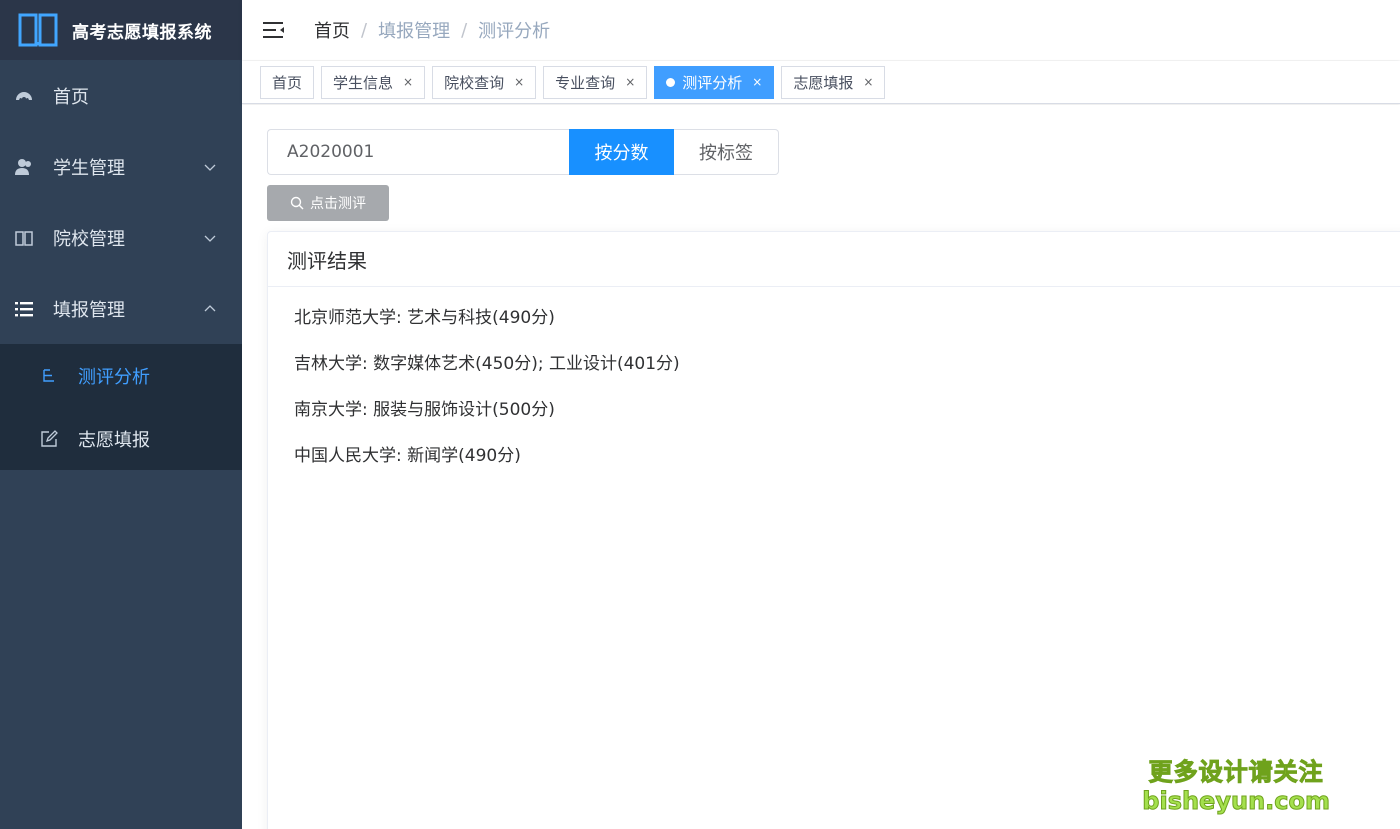 Image resolution: width=1400 pixels, height=829 pixels. I want to click on tag-application: 志愿填报 ×, so click(833, 82).